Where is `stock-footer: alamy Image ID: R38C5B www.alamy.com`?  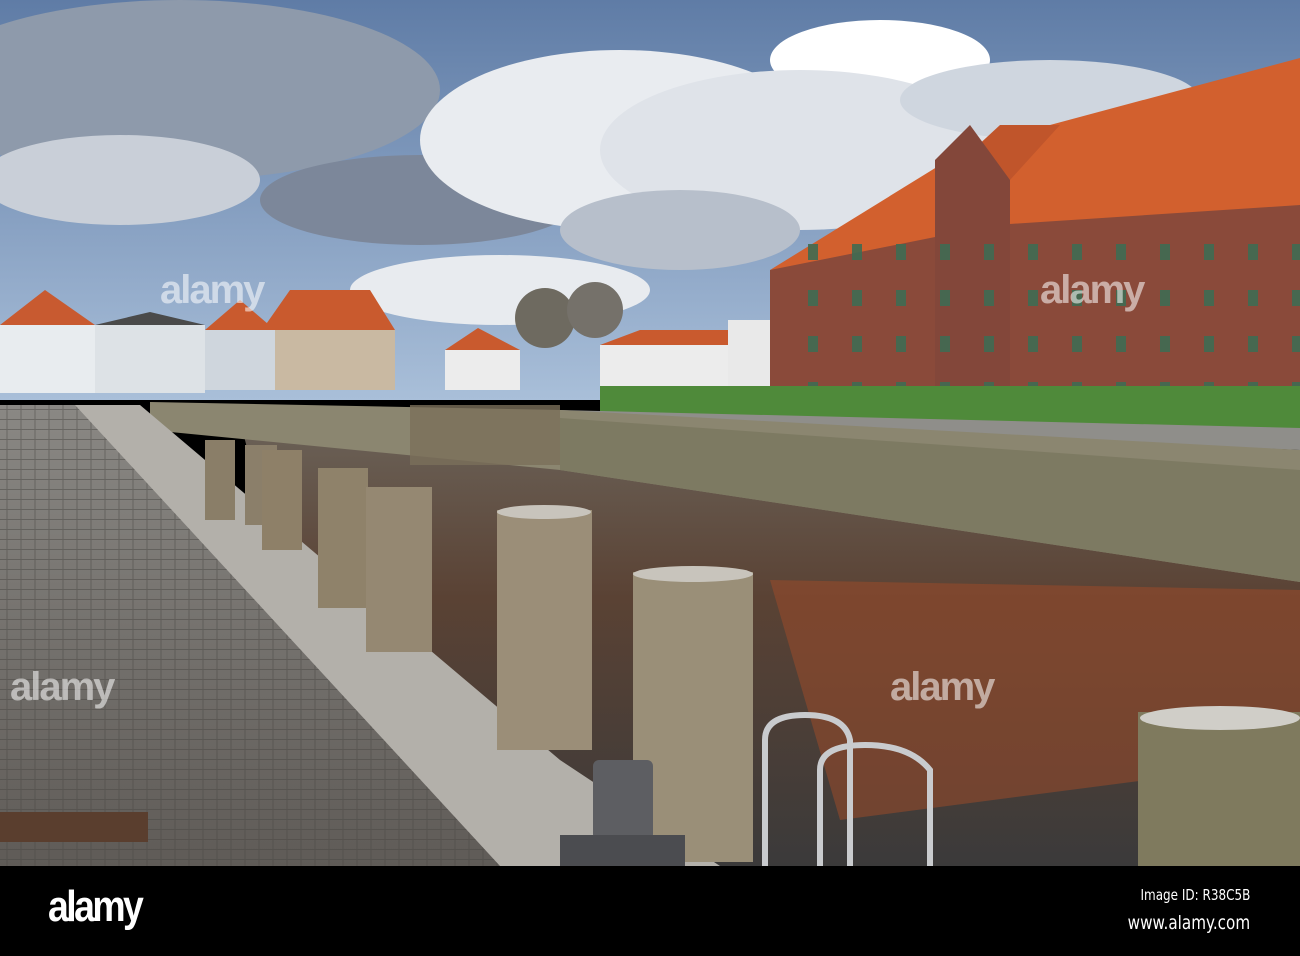 stock-footer: alamy Image ID: R38C5B www.alamy.com is located at coordinates (650, 911).